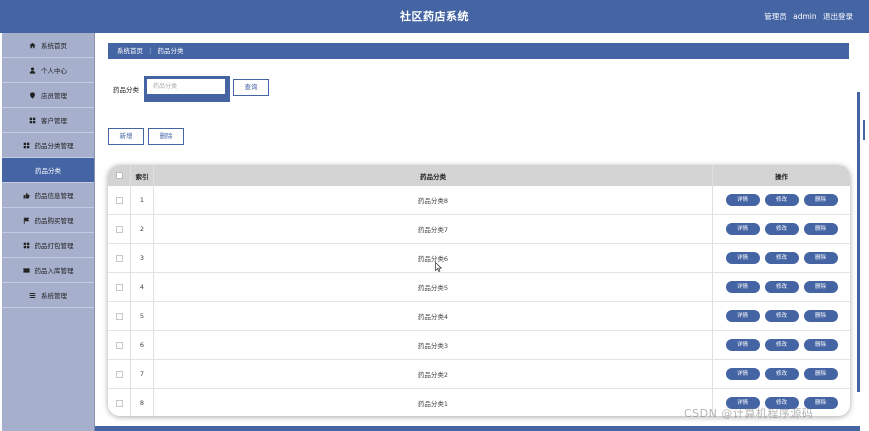  Describe the element at coordinates (54, 146) in the screenshot. I see `sidebar-item-label: 药品分类管理` at that location.